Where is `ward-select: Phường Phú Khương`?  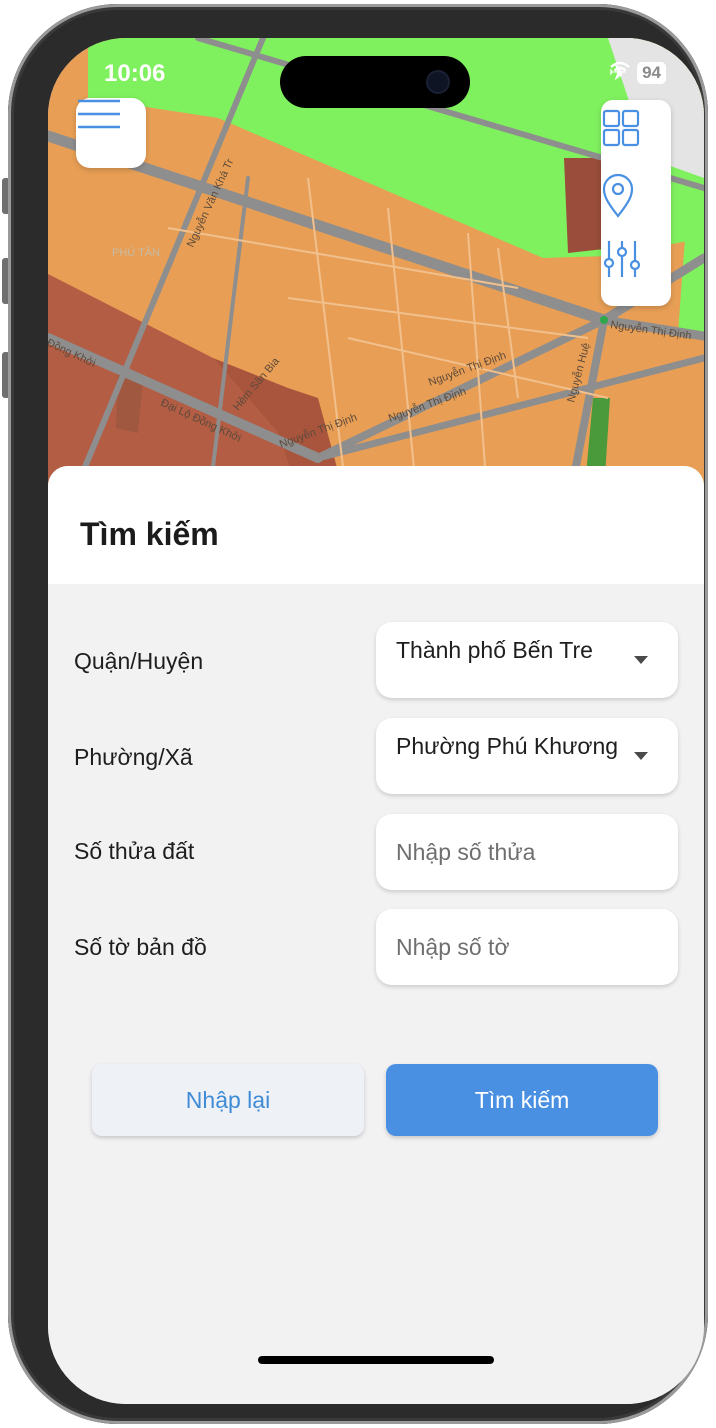
ward-select: Phường Phú Khương is located at coordinates (527, 756).